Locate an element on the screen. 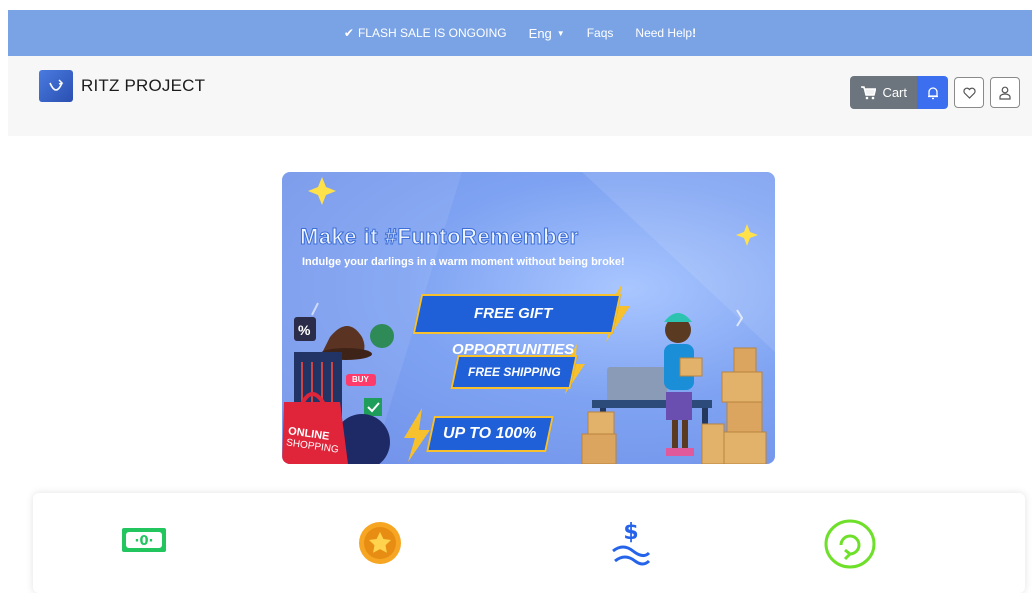 The width and height of the screenshot is (1032, 593). svg-text: ·0· is located at coordinates (144, 541).